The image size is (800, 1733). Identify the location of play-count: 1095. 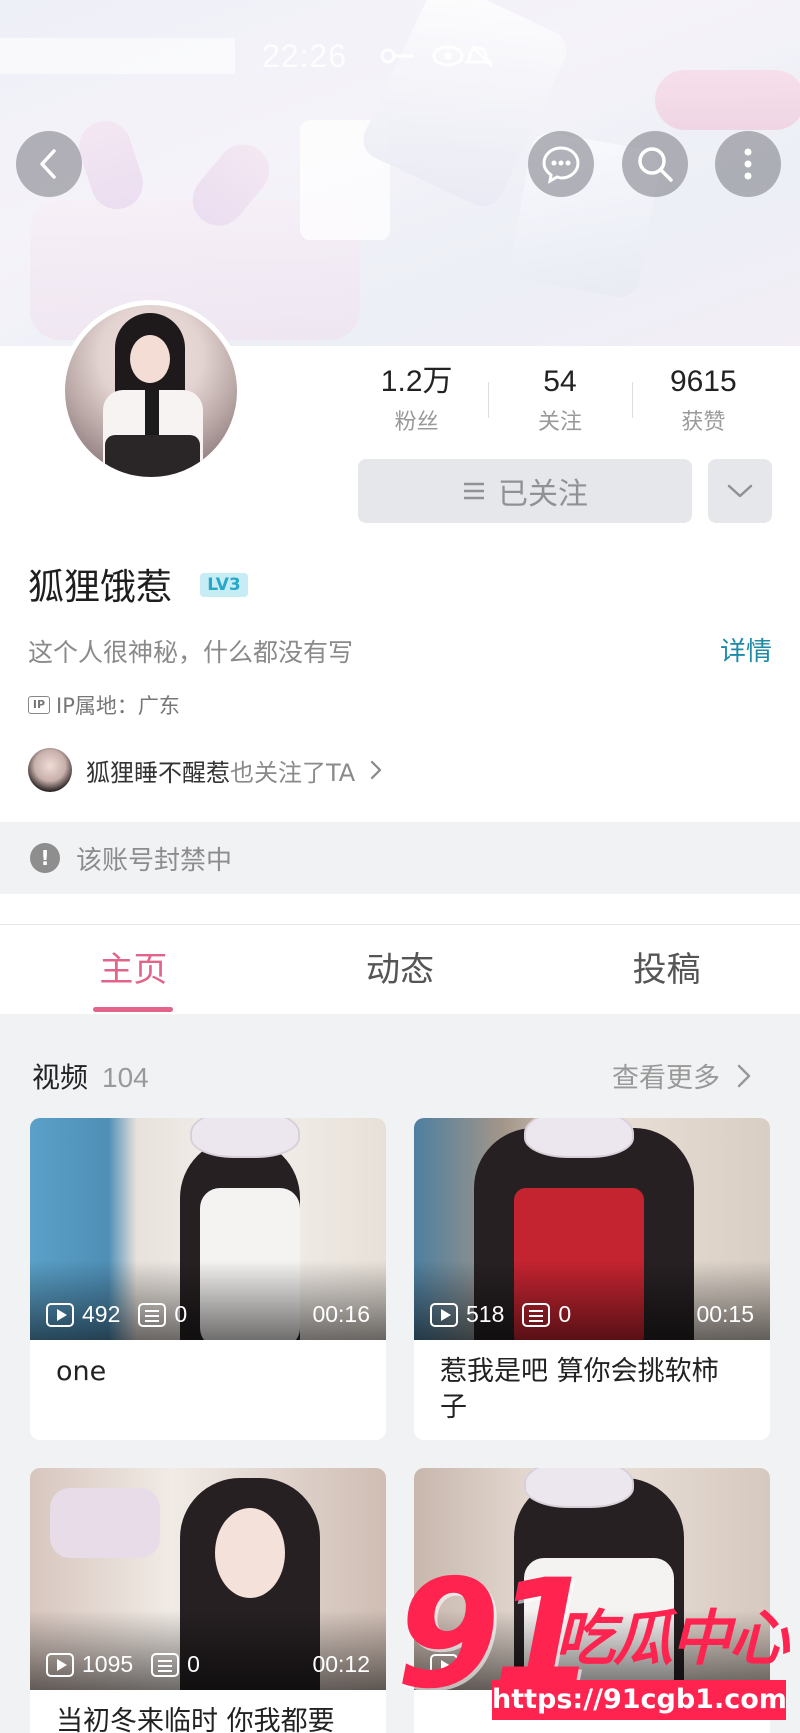
(108, 1664).